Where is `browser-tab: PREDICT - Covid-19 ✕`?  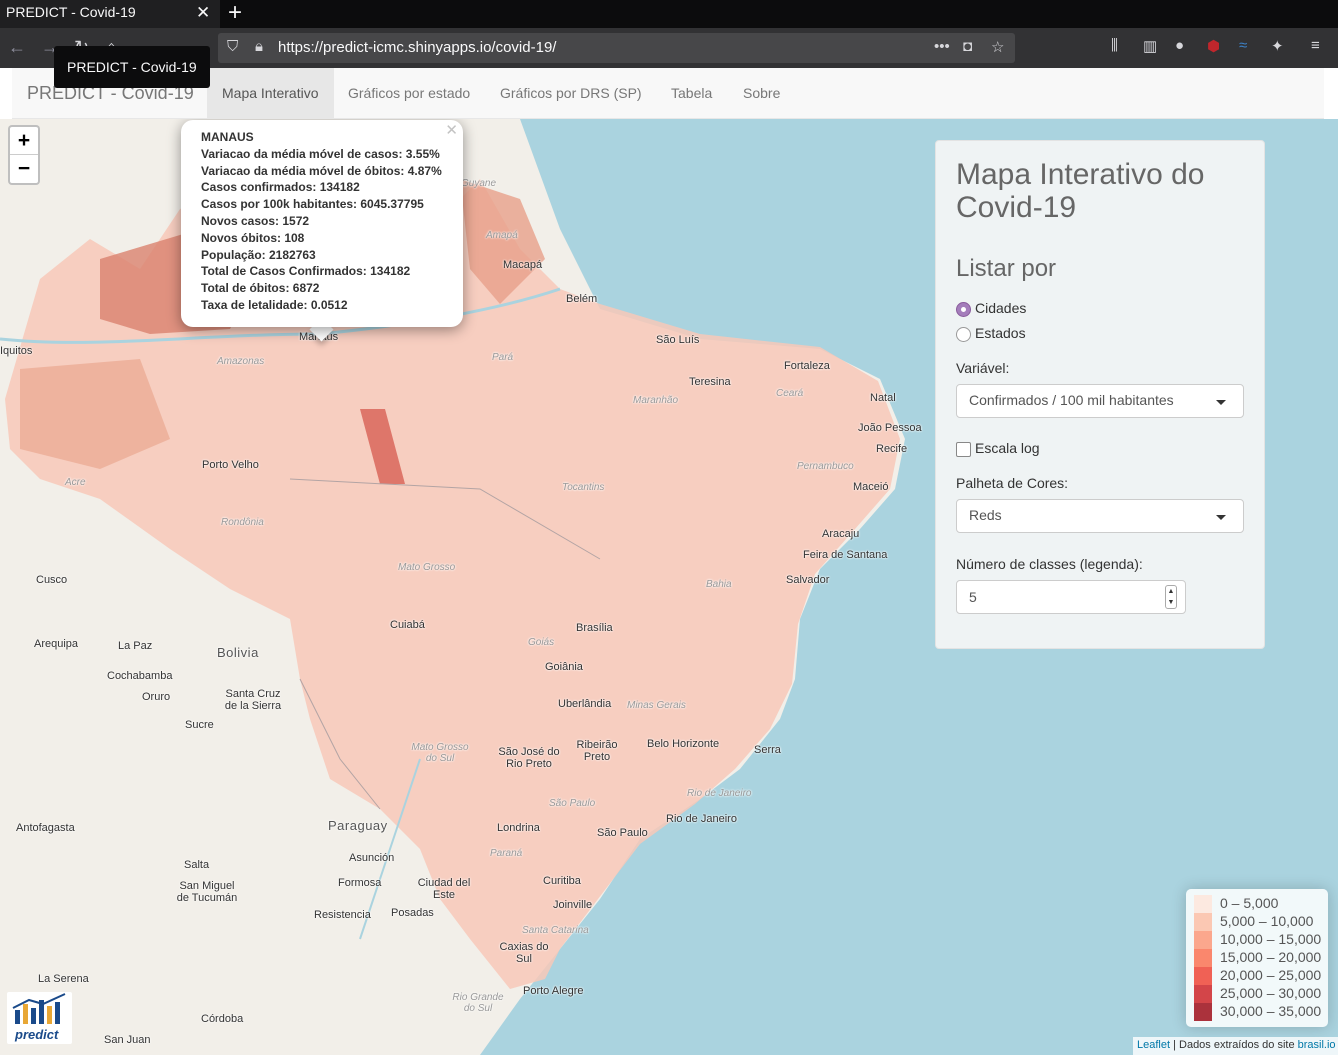 browser-tab: PREDICT - Covid-19 ✕ is located at coordinates (110, 14).